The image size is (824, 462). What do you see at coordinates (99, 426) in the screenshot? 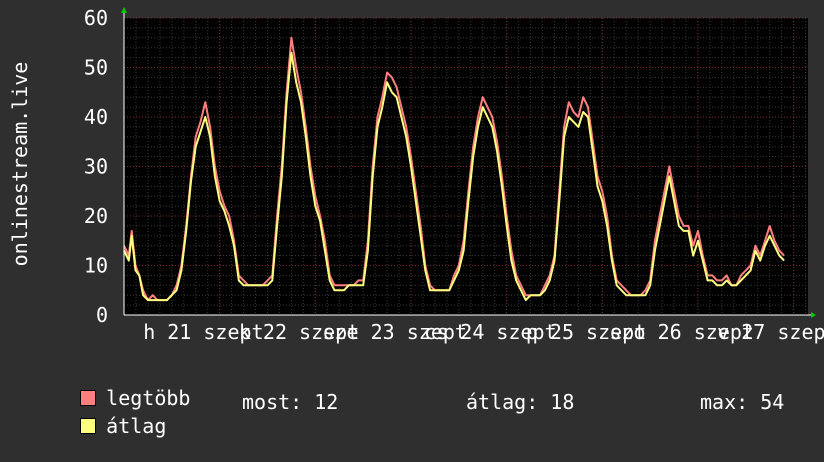
I see `legend-item-atlag: átlag` at bounding box center [99, 426].